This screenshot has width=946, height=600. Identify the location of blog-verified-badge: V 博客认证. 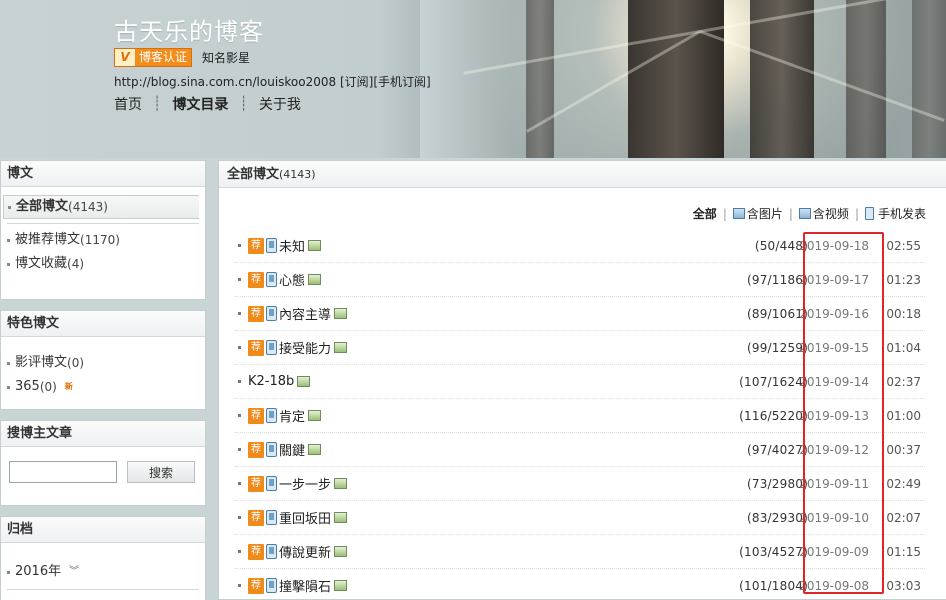
(153, 57).